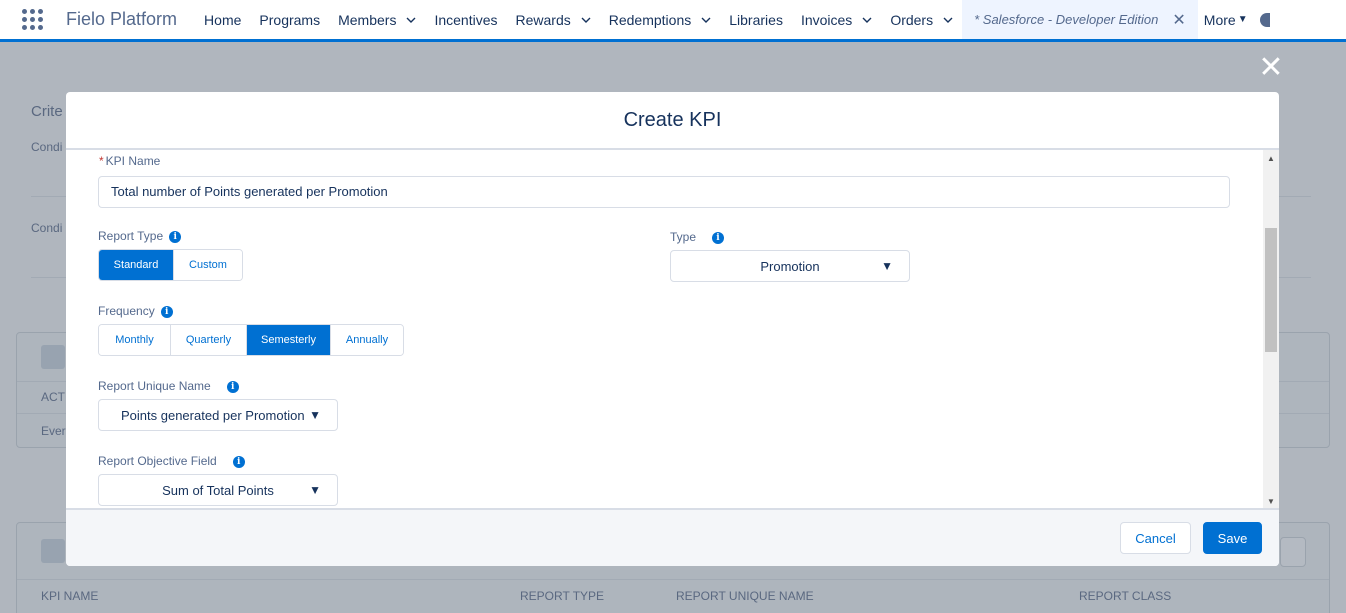 The height and width of the screenshot is (613, 1346). I want to click on bg-column-header: ACT, so click(53, 397).